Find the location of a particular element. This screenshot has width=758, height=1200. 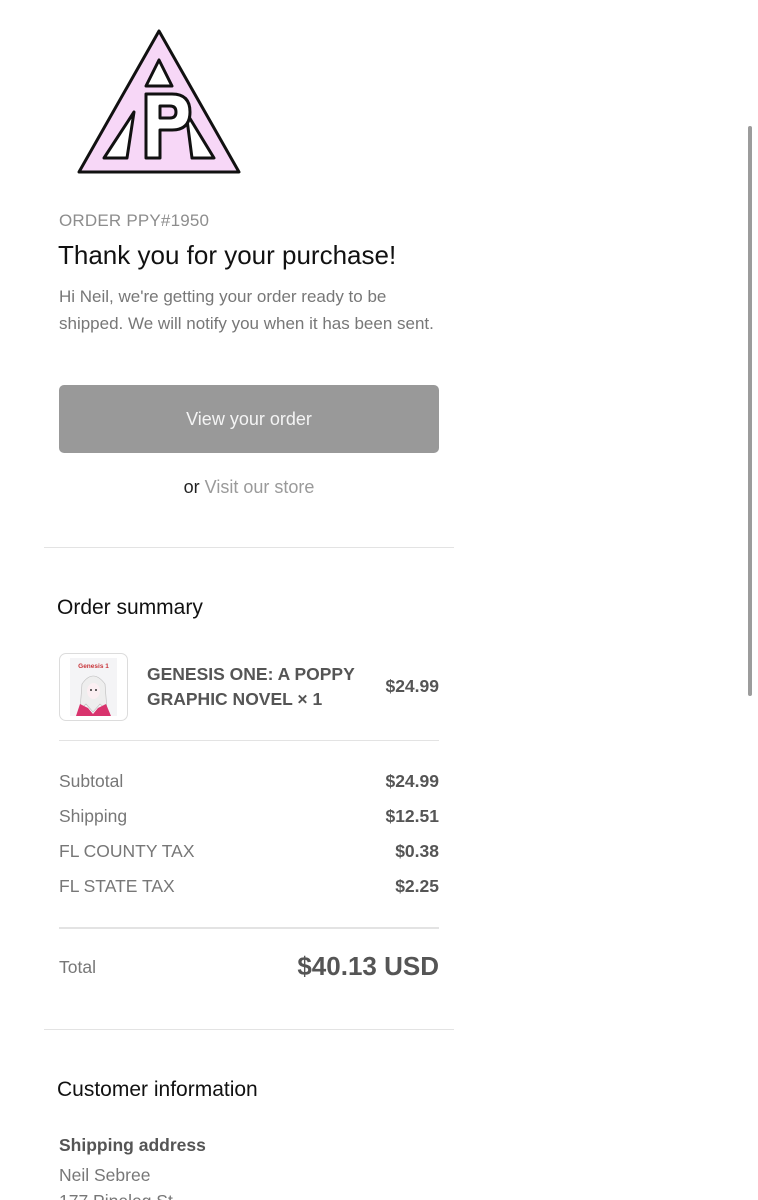

address-line: 177 Pineleg St is located at coordinates (116, 1195).